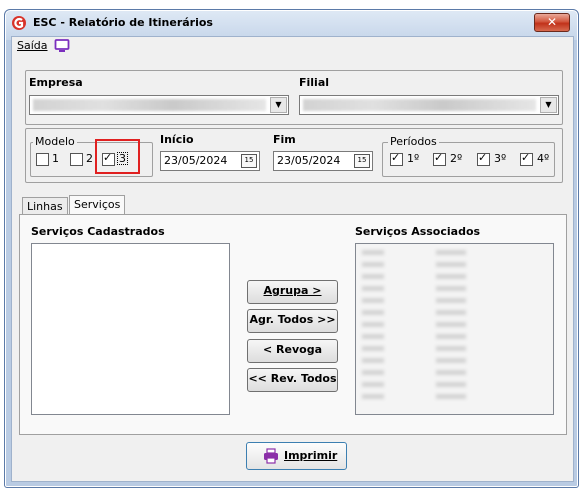  I want to click on menu-exit: Saída, so click(32, 45).